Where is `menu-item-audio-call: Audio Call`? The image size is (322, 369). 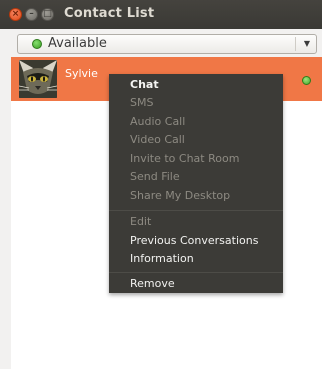
menu-item-audio-call: Audio Call is located at coordinates (157, 122).